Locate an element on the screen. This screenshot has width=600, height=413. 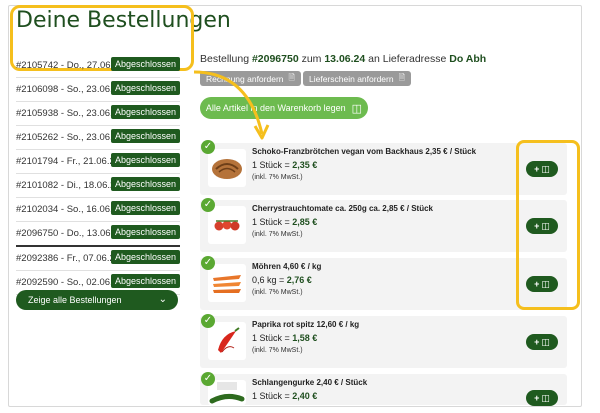
annotation-arrow is located at coordinates (231, 105).